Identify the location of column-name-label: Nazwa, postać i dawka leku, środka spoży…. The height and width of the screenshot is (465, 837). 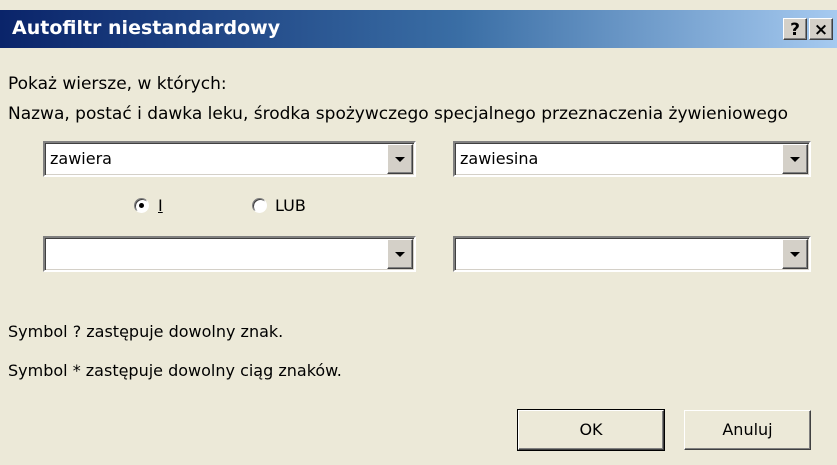
(398, 114).